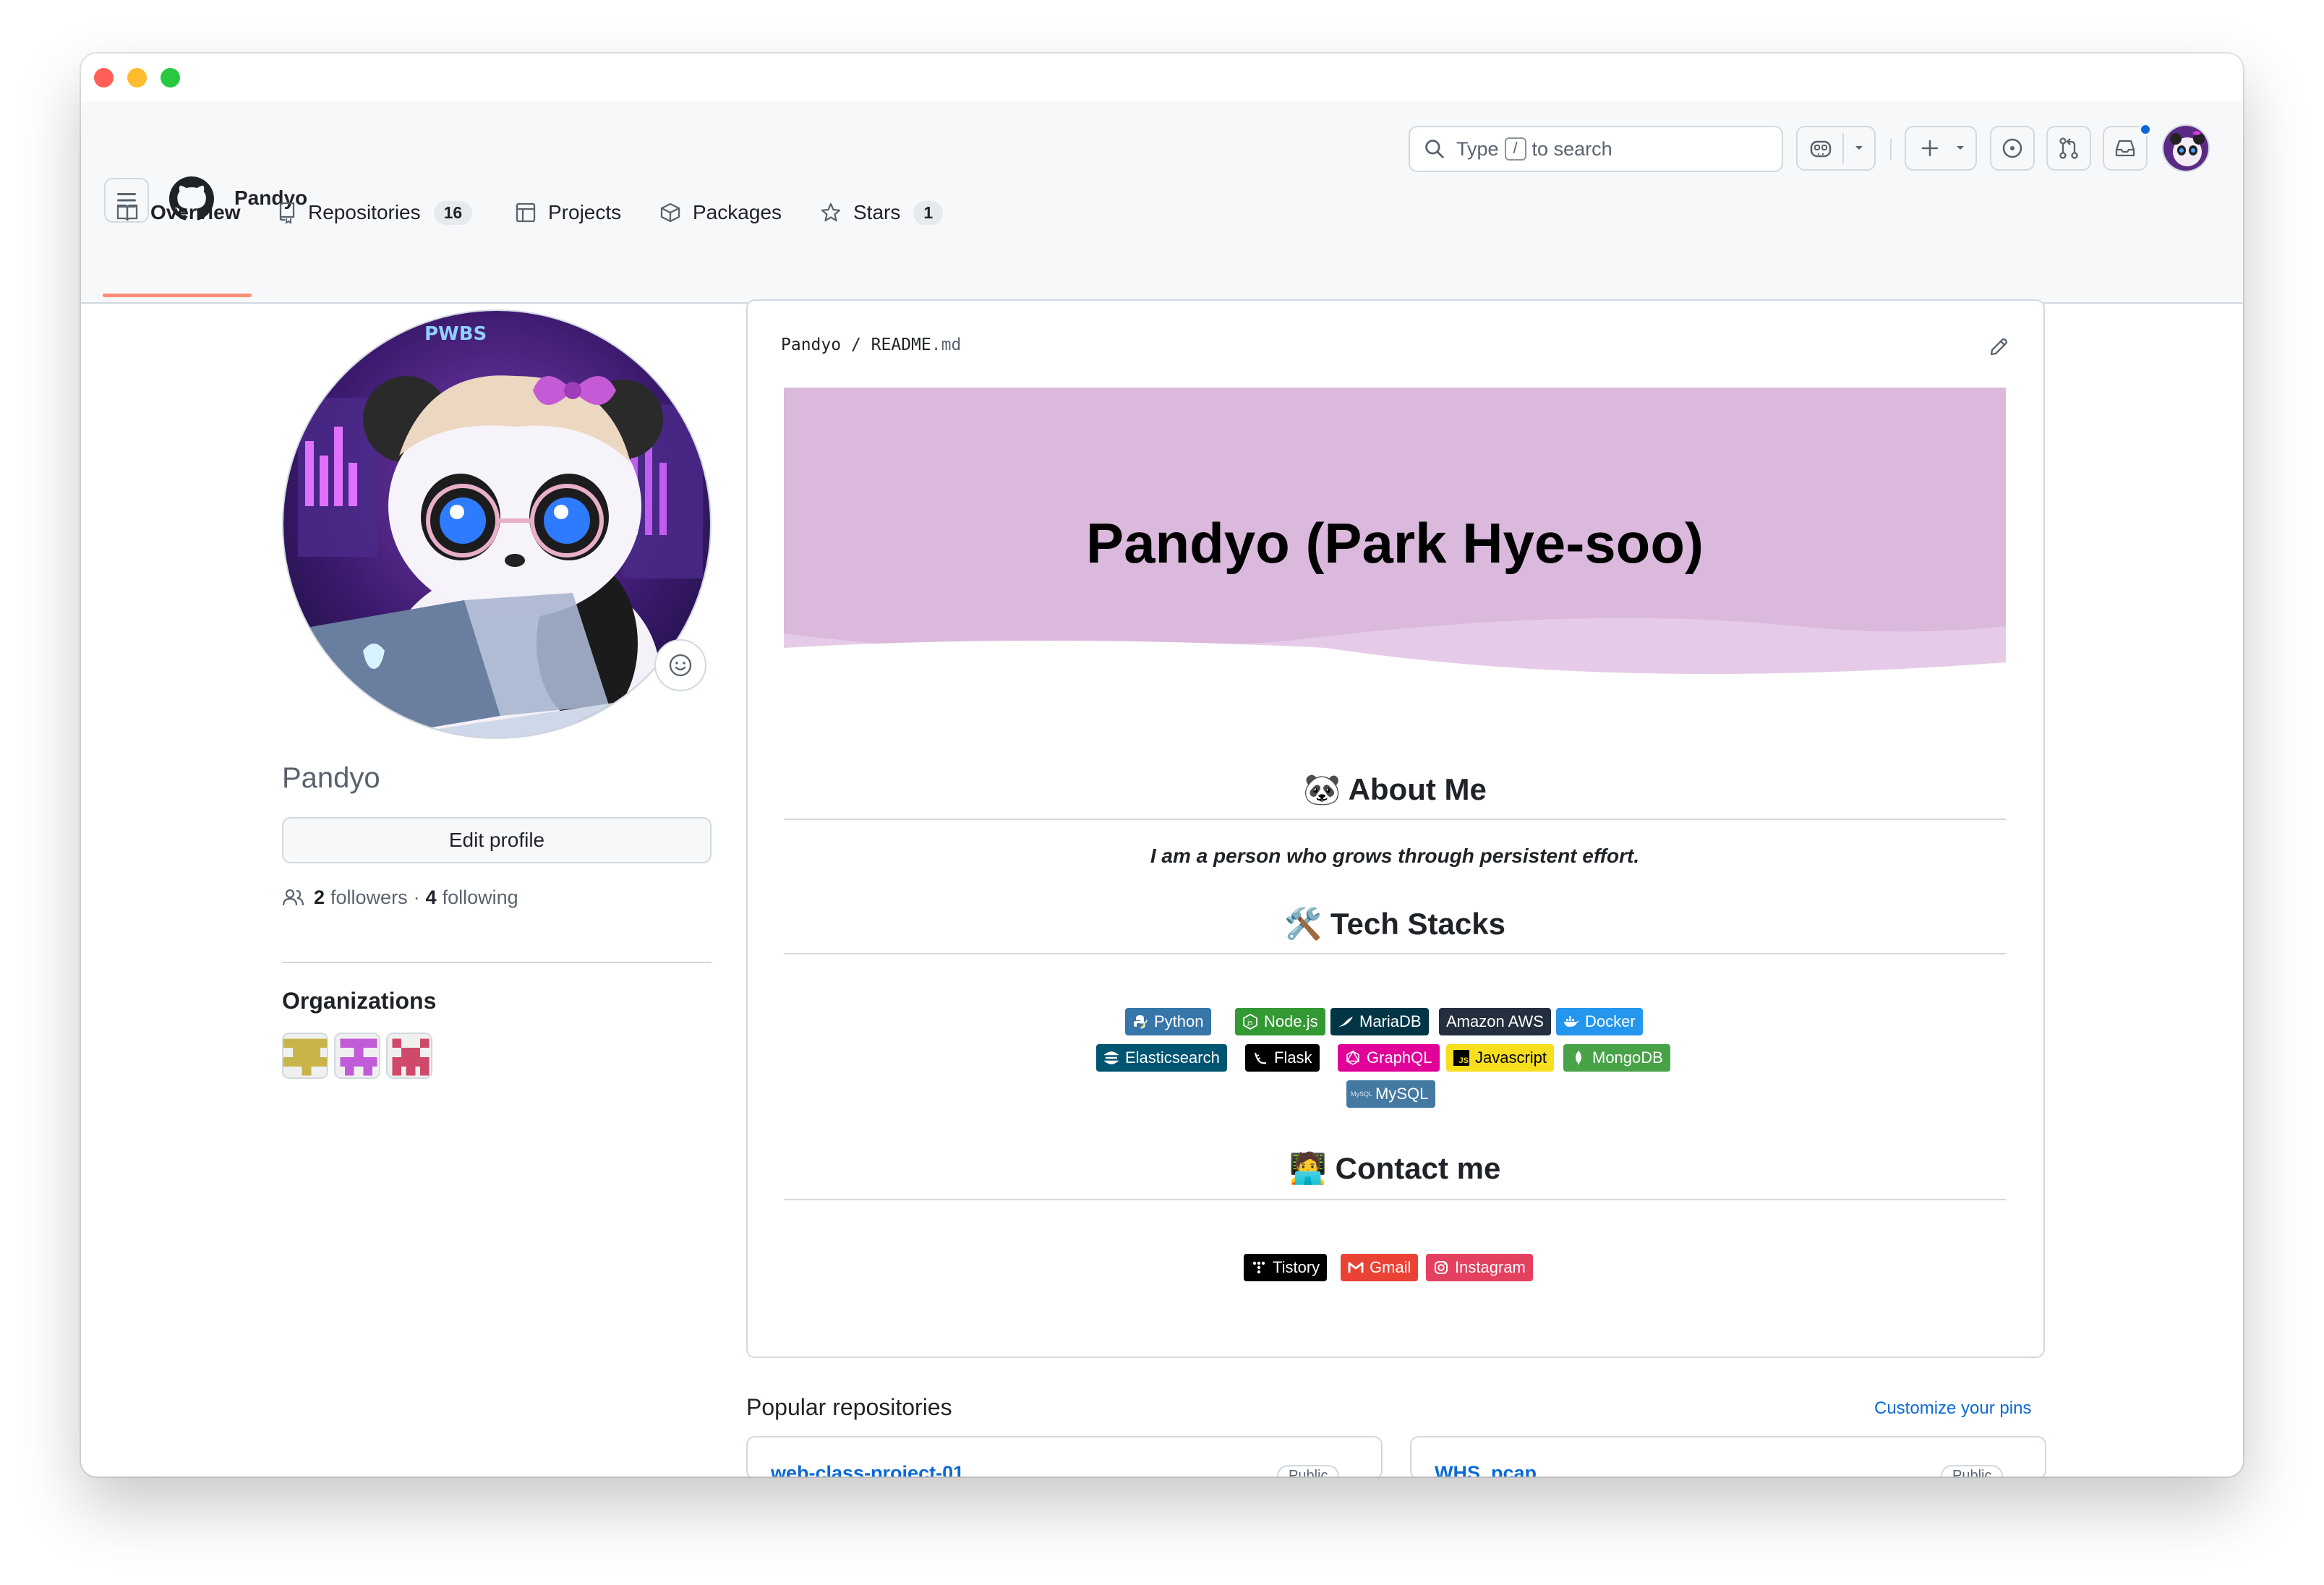  I want to click on search-suffix: to search, so click(1571, 148).